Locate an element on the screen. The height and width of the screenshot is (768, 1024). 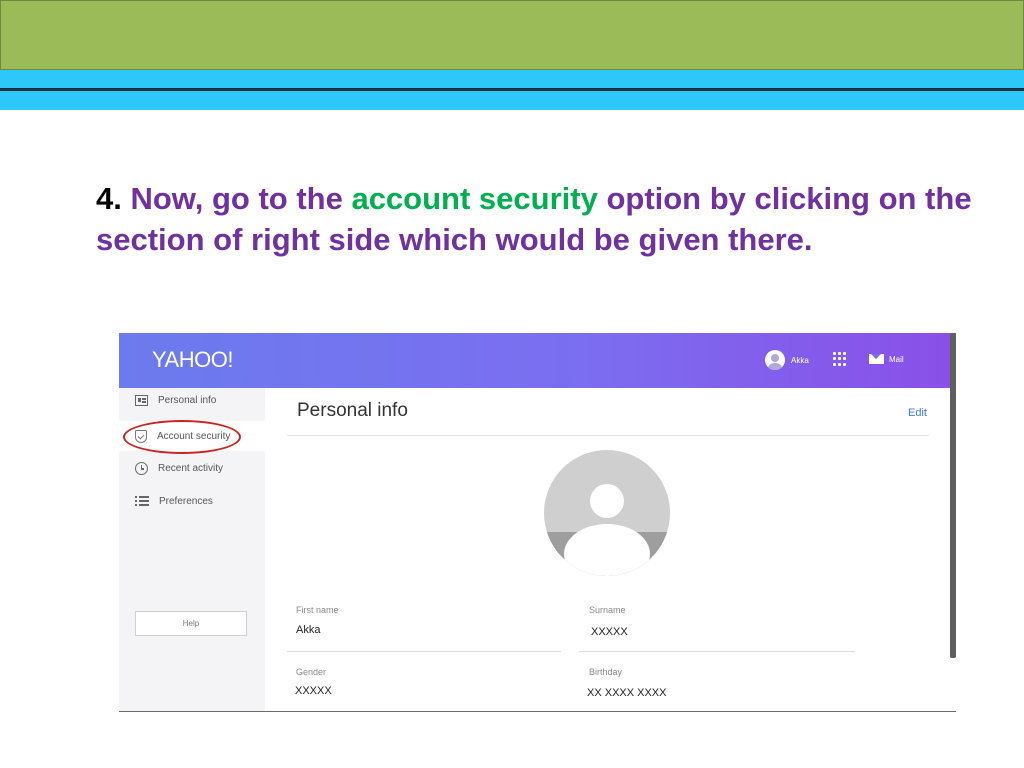
birthday-value: XX XXXX XXXX is located at coordinates (626, 693).